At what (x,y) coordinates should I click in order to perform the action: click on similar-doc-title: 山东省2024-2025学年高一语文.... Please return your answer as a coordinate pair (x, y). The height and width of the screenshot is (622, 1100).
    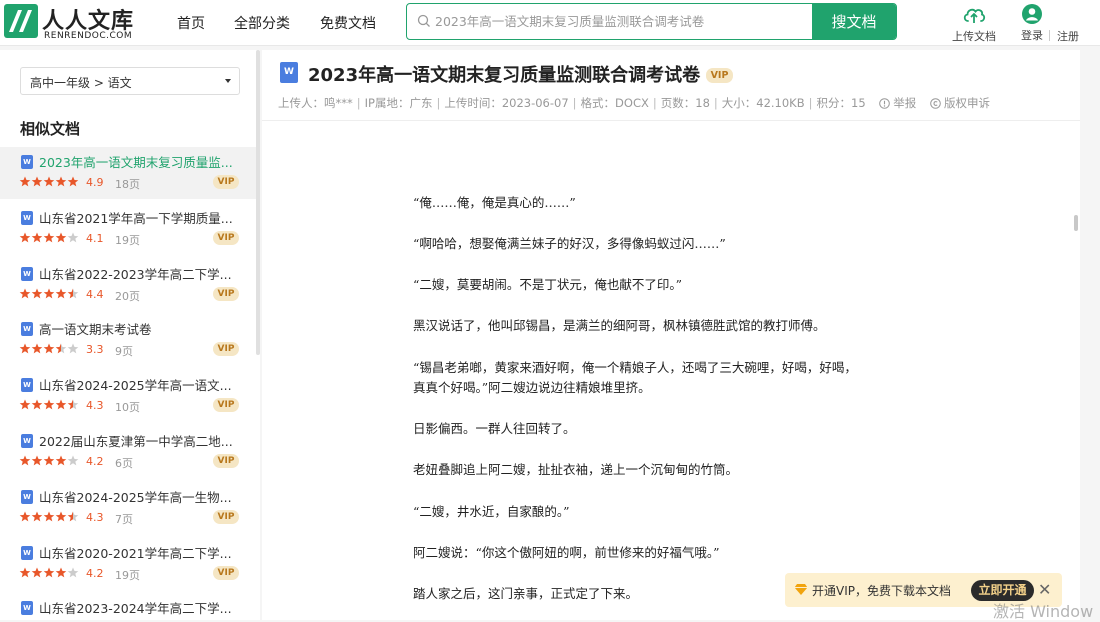
    Looking at the image, I should click on (135, 386).